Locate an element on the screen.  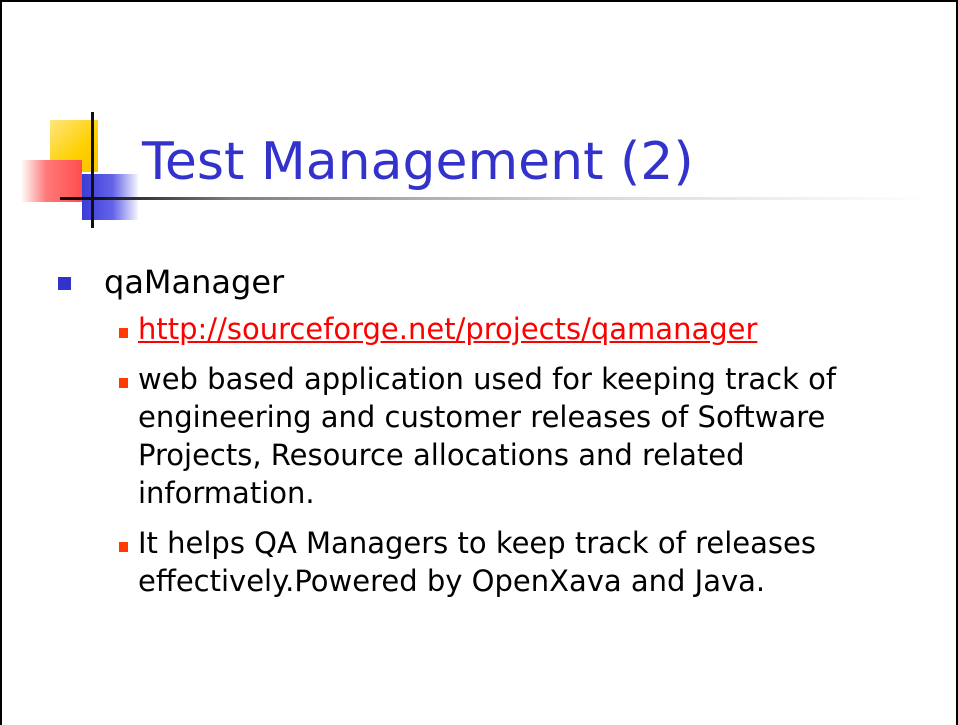
bullet-text: qaManager is located at coordinates (194, 282).